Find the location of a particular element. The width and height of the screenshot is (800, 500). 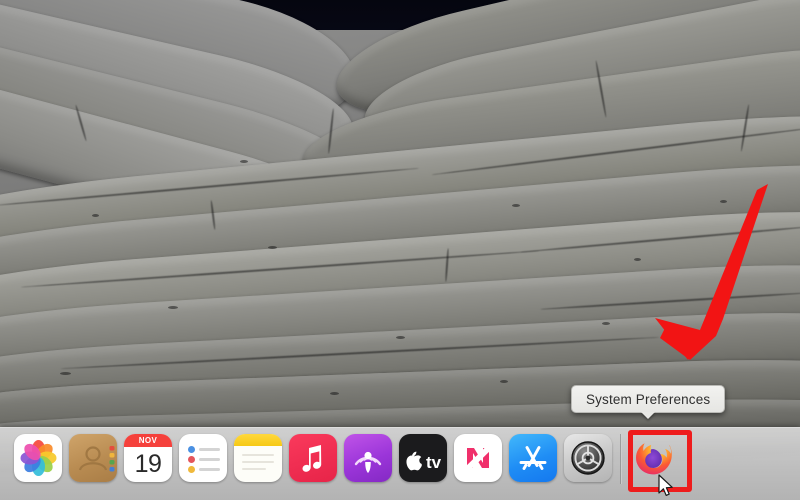

app-store-icon is located at coordinates (533, 458).